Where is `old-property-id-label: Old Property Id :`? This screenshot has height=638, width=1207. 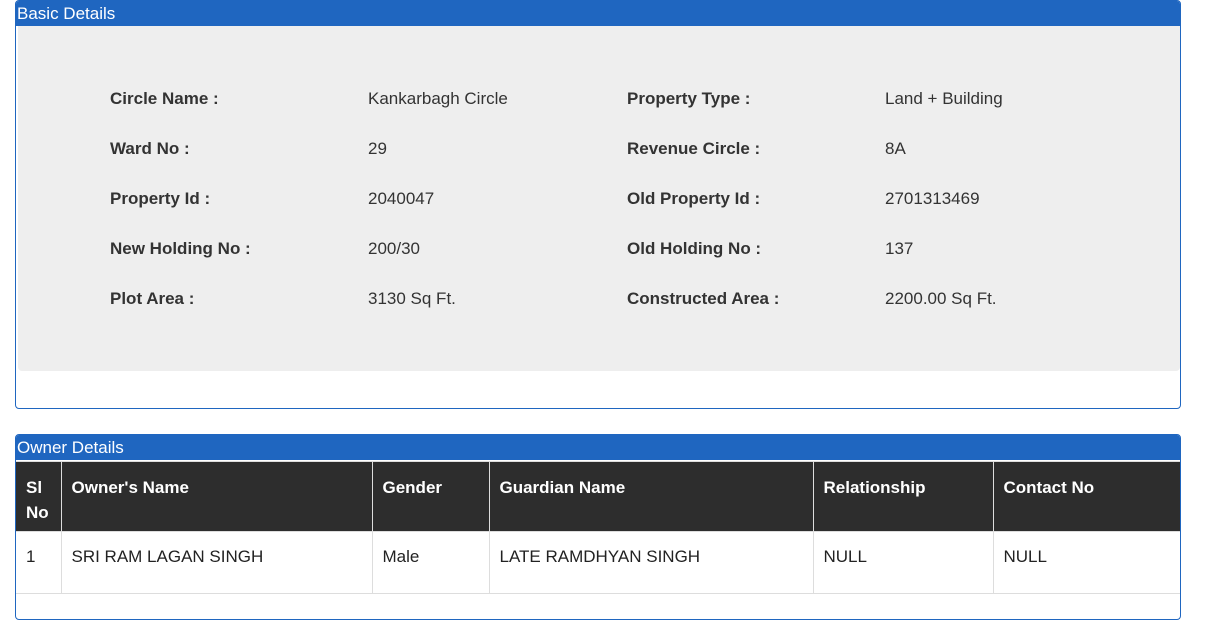
old-property-id-label: Old Property Id : is located at coordinates (694, 198).